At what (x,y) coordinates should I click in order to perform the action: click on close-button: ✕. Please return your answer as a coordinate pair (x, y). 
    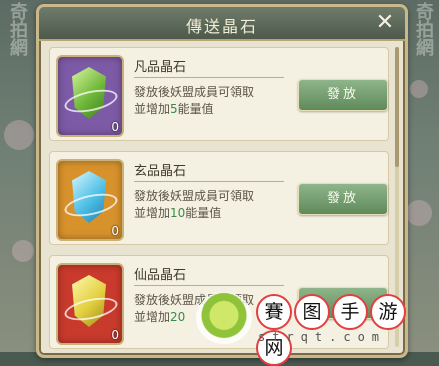
    Looking at the image, I should click on (385, 23).